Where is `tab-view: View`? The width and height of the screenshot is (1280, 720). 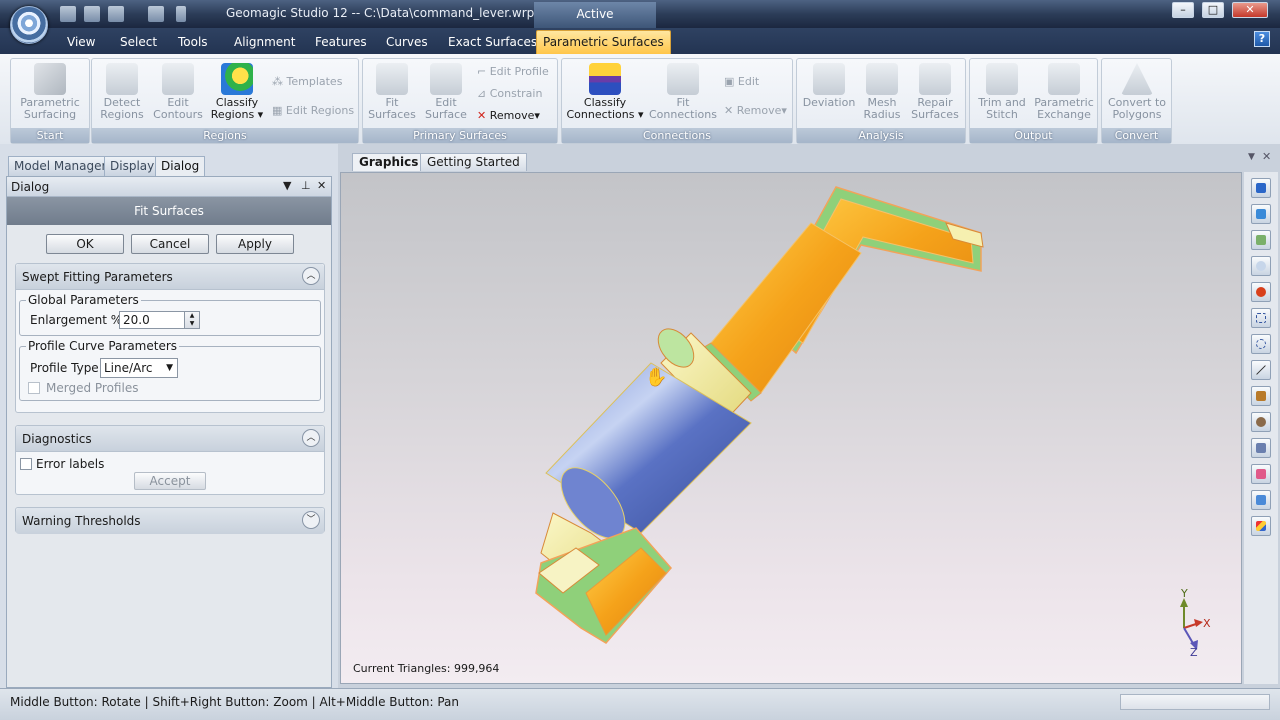
tab-view: View is located at coordinates (81, 43).